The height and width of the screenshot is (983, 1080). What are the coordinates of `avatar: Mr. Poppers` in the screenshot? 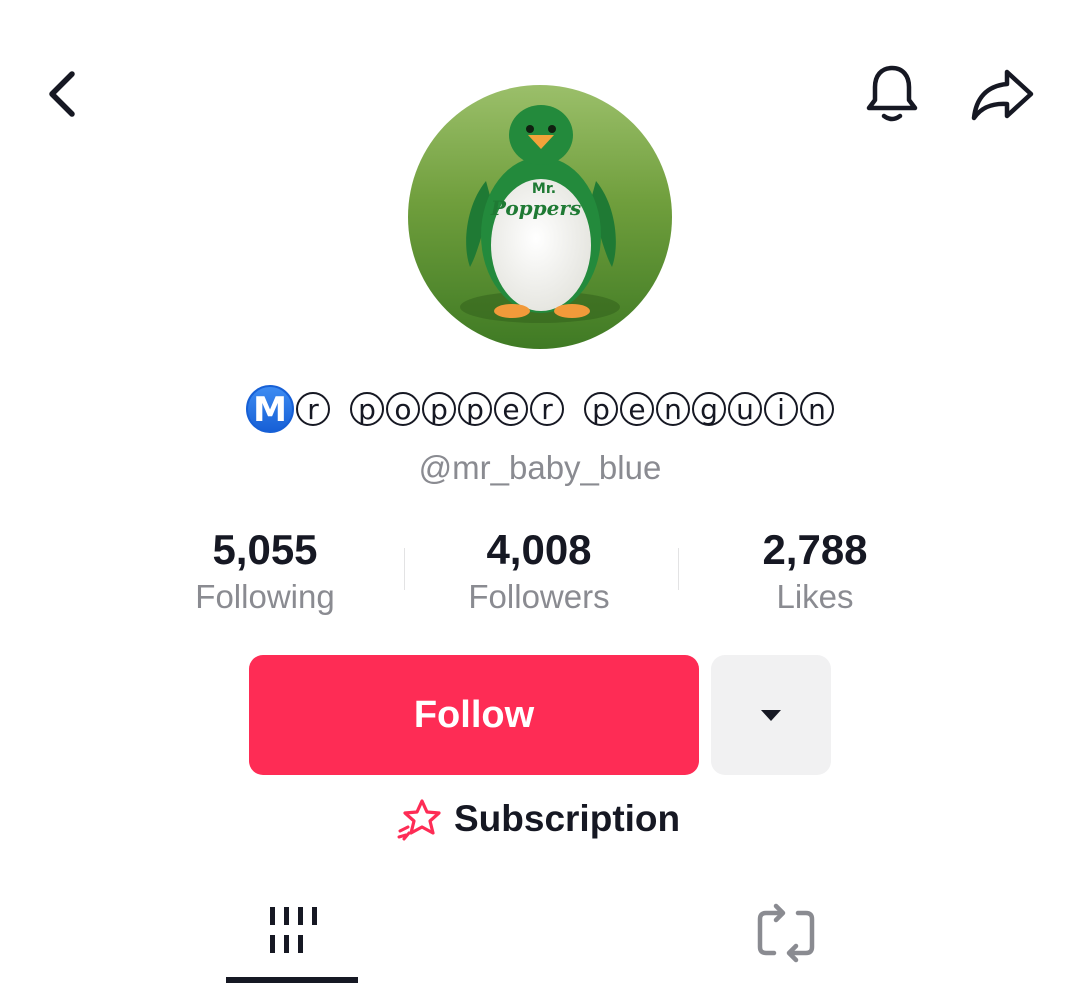 It's located at (540, 217).